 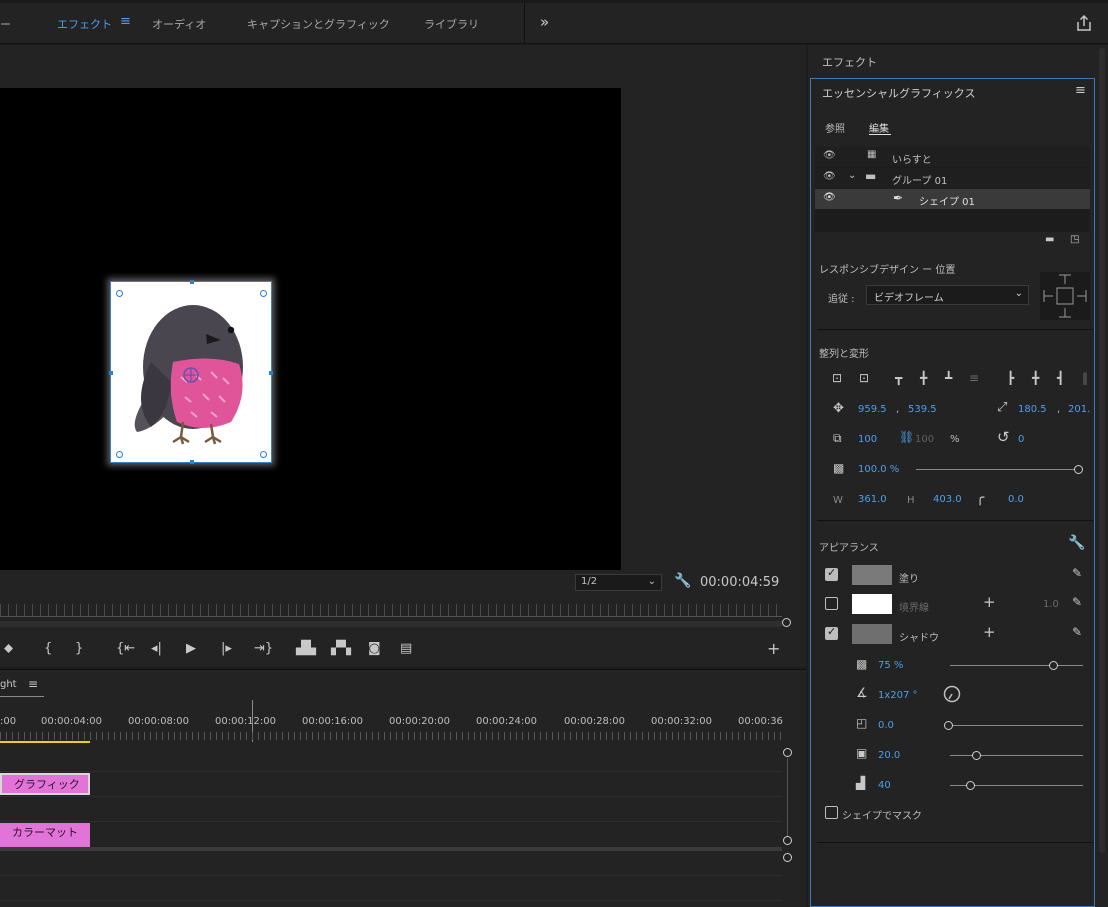 I want to click on monitor-scrollbar, so click(x=391, y=624).